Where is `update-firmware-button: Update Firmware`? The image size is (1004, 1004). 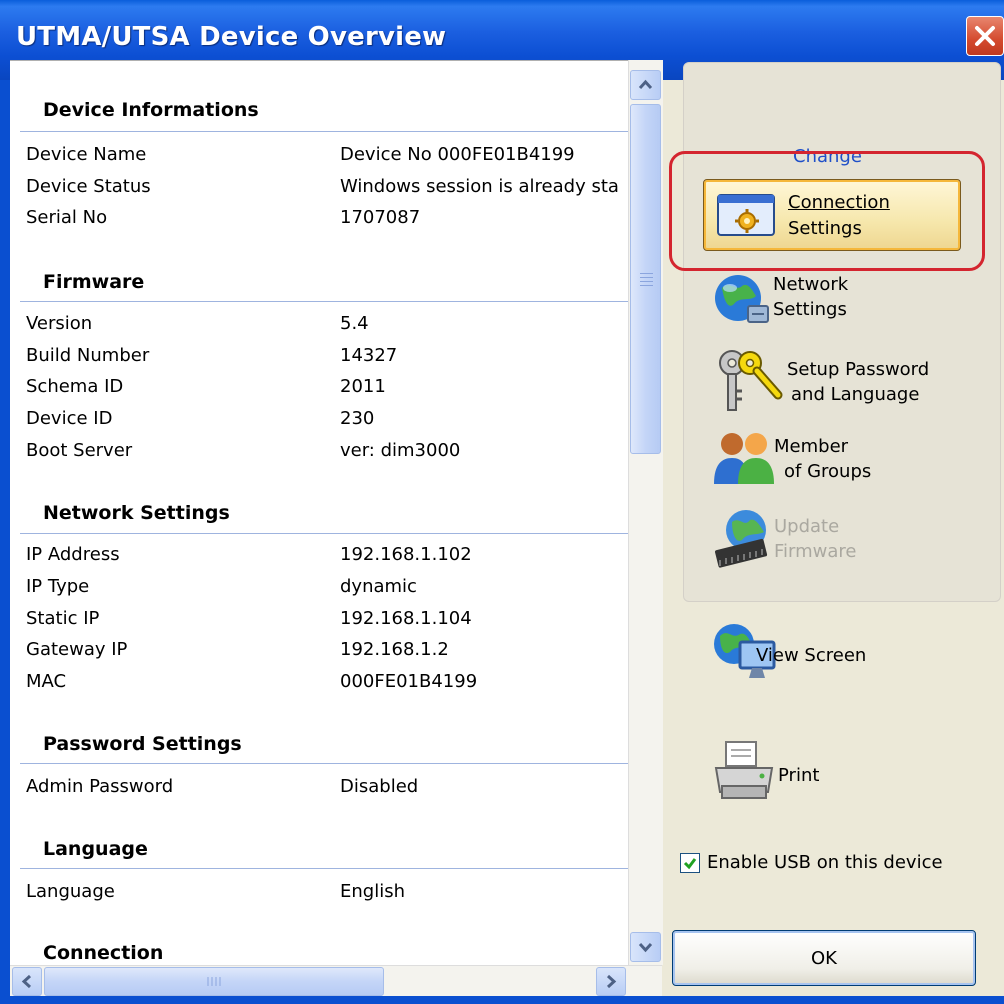
update-firmware-button: Update Firmware is located at coordinates (847, 541).